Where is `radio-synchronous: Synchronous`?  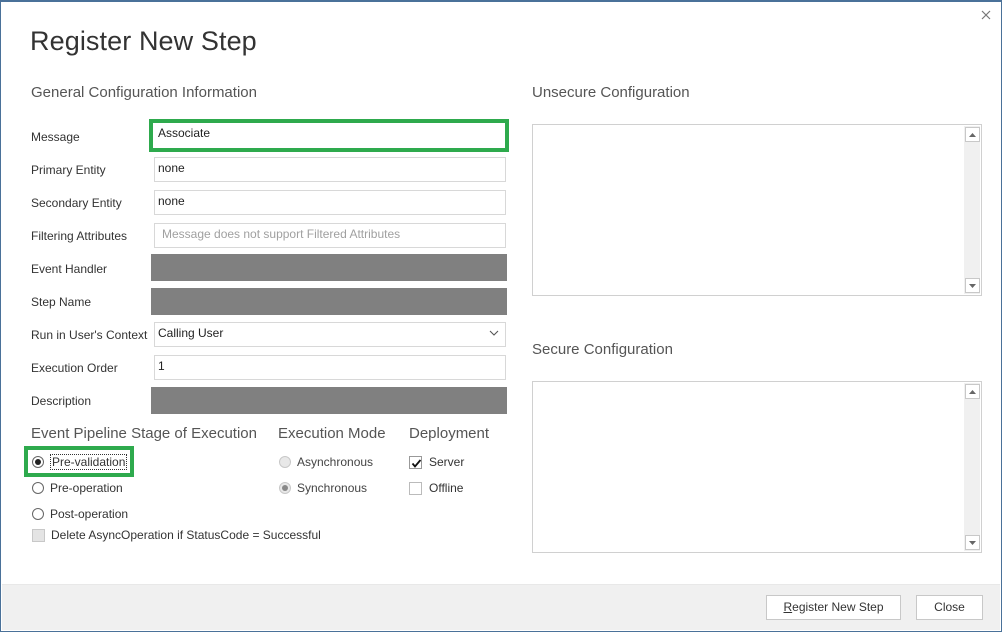
radio-synchronous: Synchronous is located at coordinates (323, 488).